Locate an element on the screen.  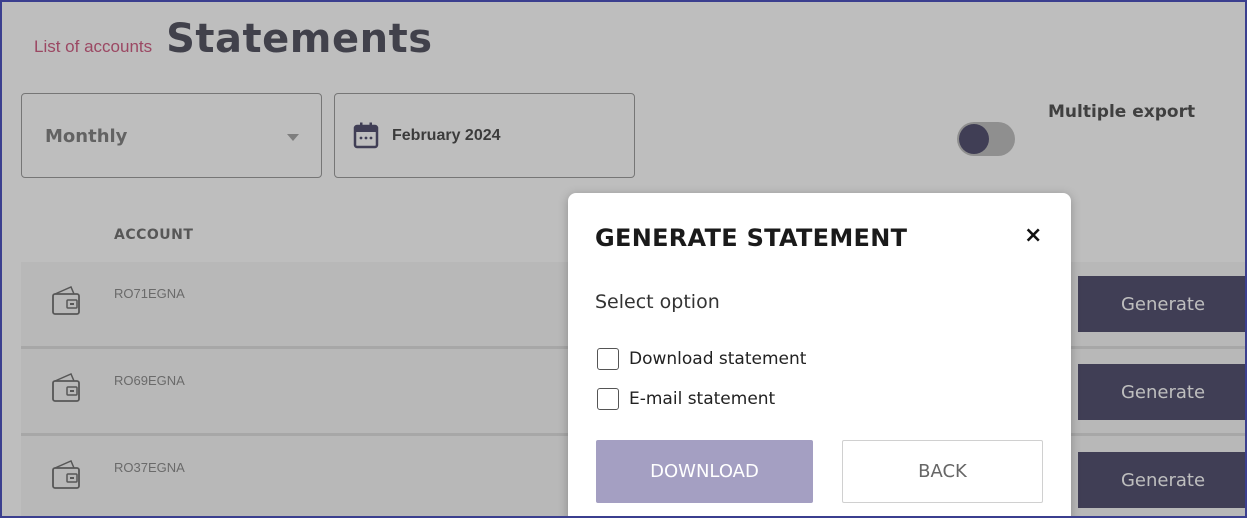
modal-subtitle: Select option is located at coordinates (657, 302).